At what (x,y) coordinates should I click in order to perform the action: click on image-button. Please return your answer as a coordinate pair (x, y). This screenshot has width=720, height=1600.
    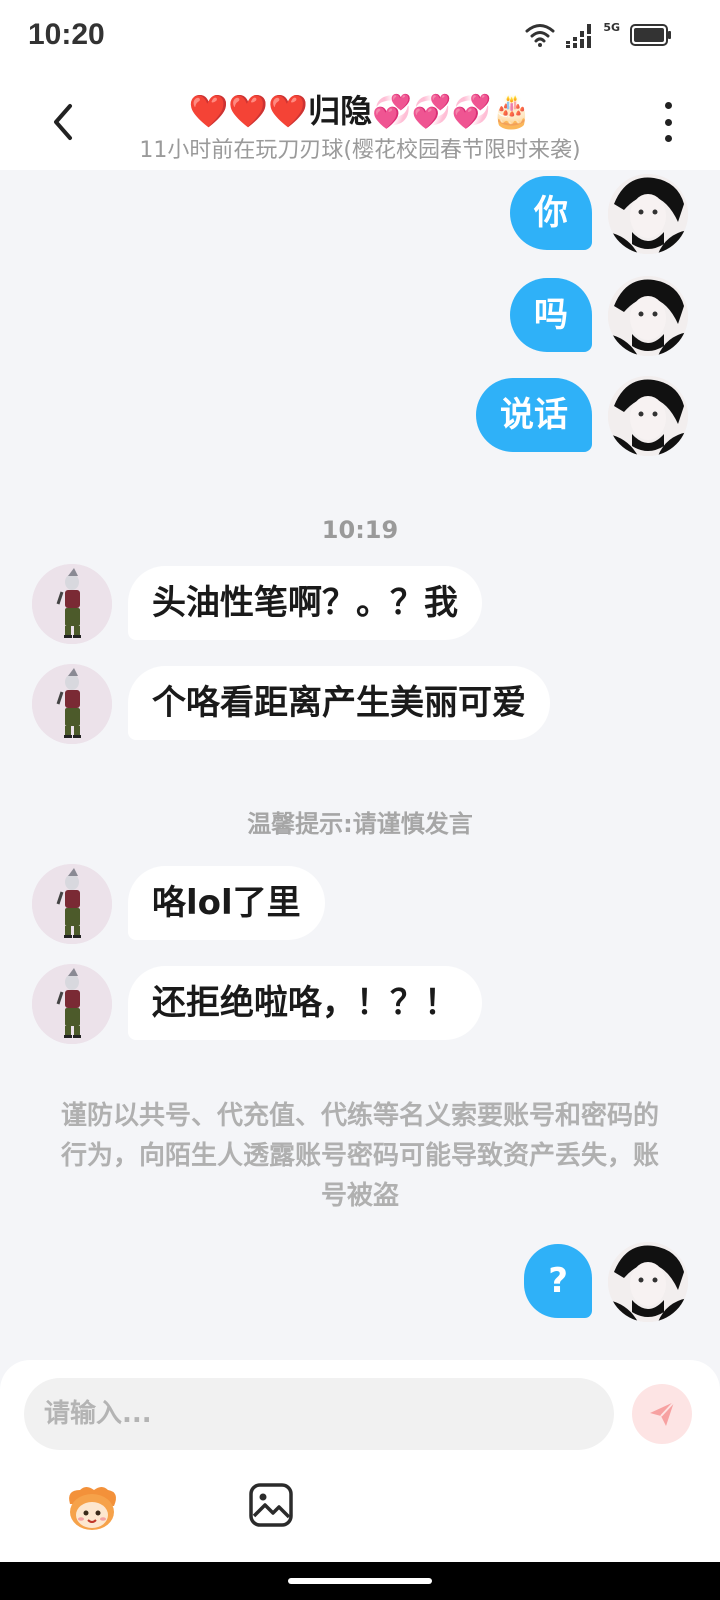
    Looking at the image, I should click on (271, 1505).